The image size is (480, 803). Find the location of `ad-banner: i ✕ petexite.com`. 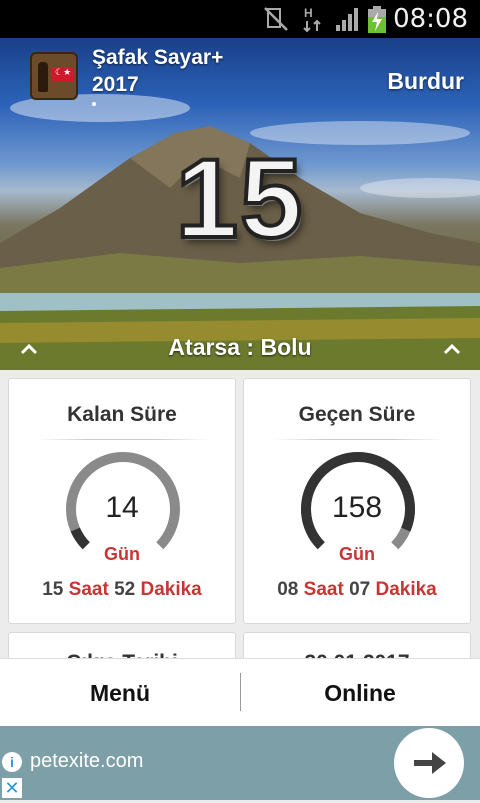

ad-banner: i ✕ petexite.com is located at coordinates (240, 763).